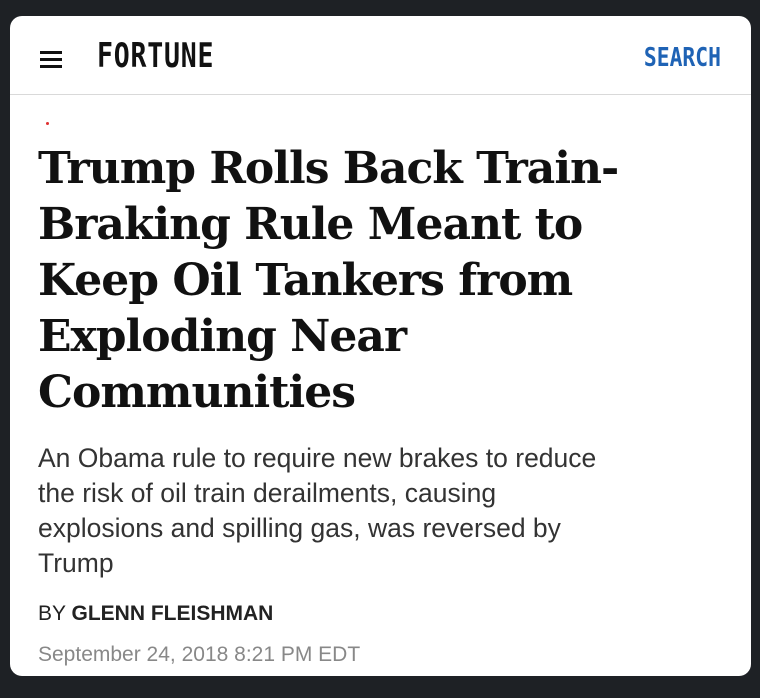 Image resolution: width=760 pixels, height=698 pixels. I want to click on byline: BY GLENN FLEISHMAN, so click(155, 614).